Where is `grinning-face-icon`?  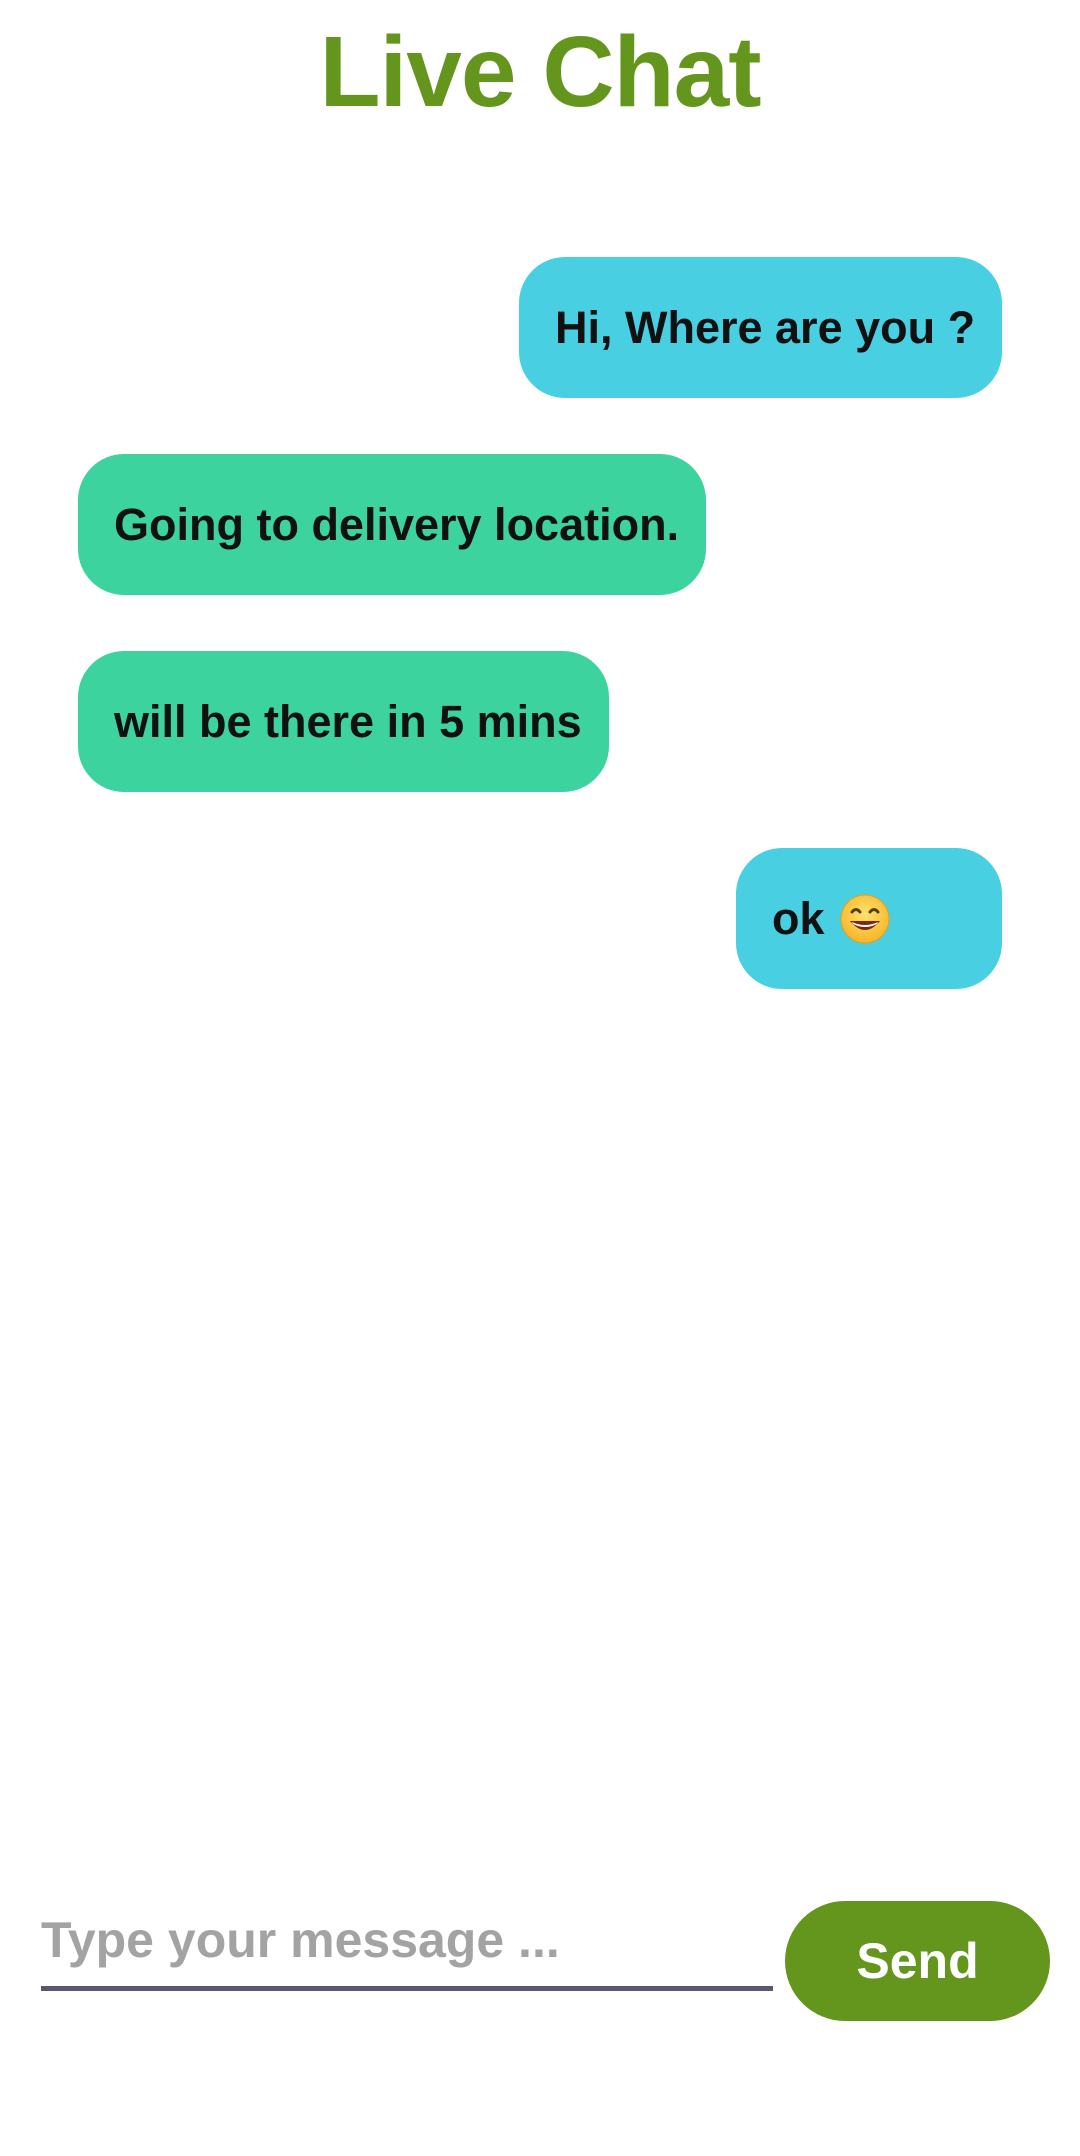
grinning-face-icon is located at coordinates (865, 919).